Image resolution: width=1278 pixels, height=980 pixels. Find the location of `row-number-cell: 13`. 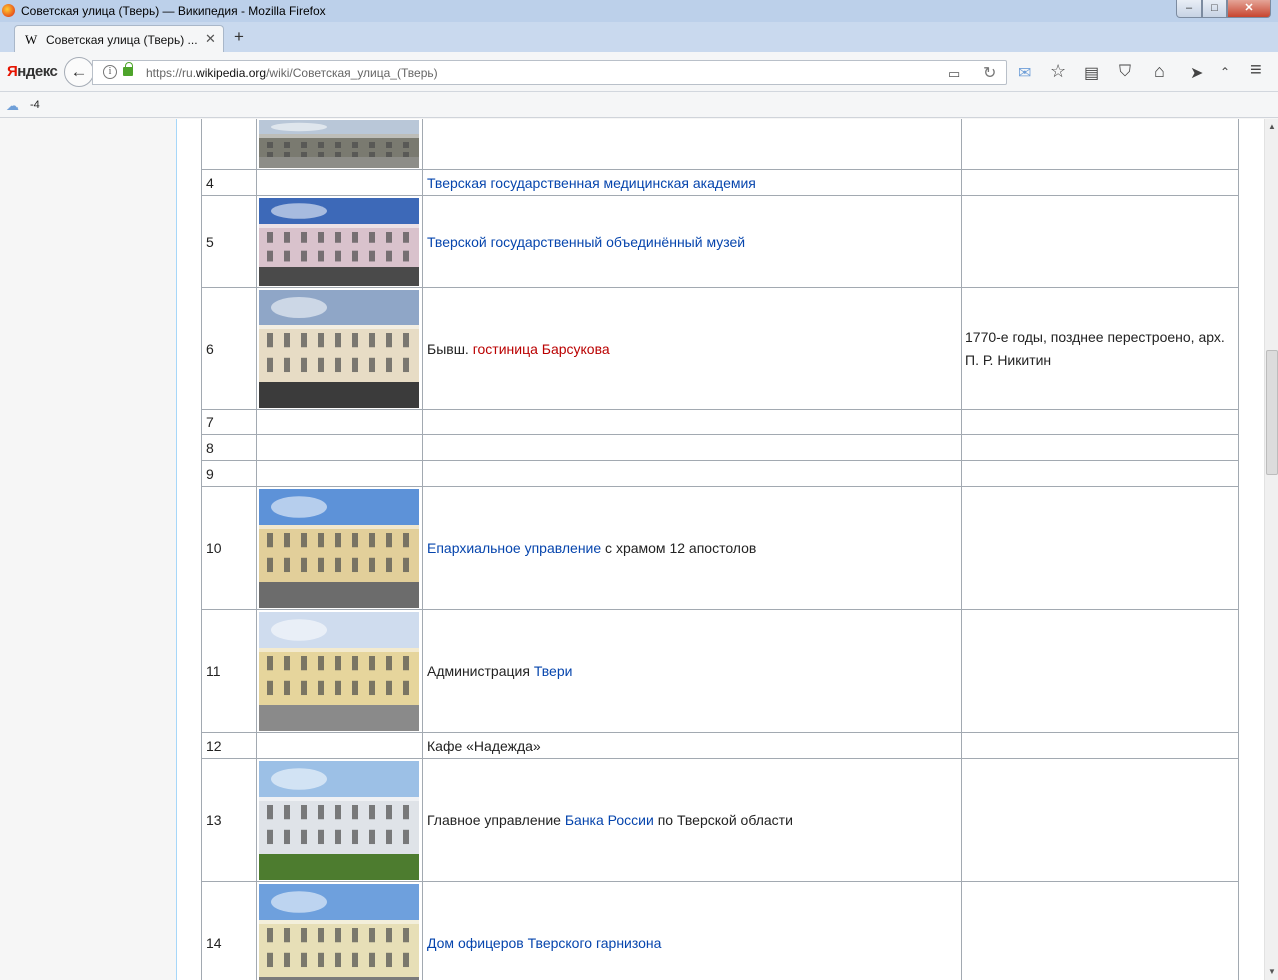

row-number-cell: 13 is located at coordinates (229, 820).